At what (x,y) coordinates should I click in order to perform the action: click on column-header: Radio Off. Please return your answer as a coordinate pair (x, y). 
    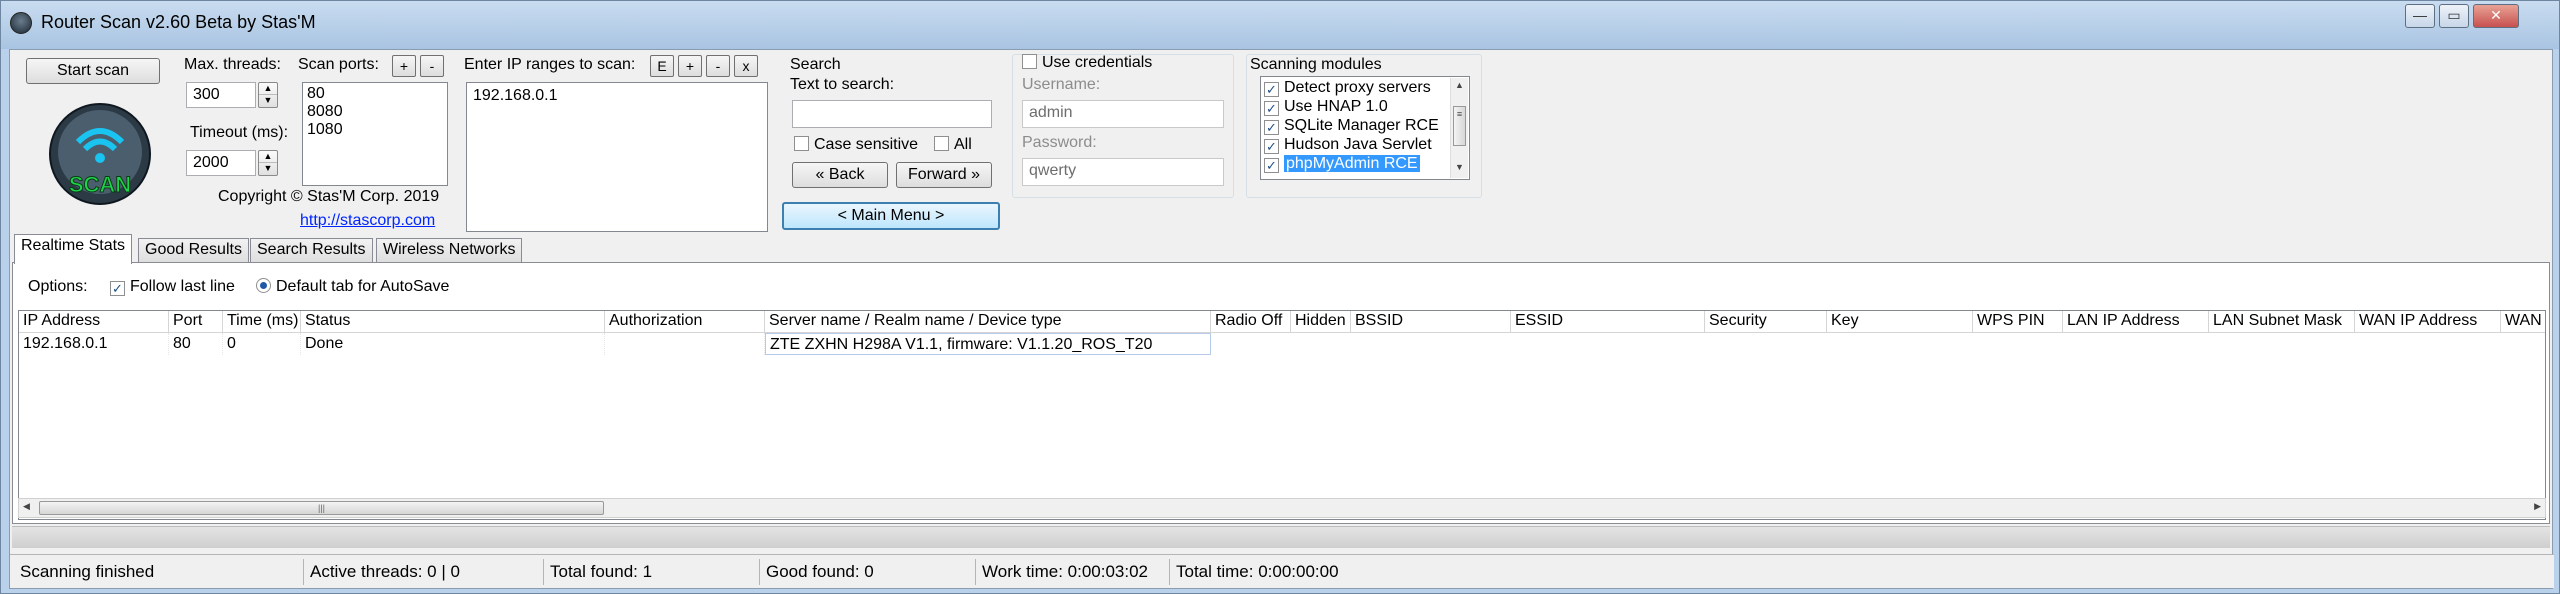
    Looking at the image, I should click on (1251, 322).